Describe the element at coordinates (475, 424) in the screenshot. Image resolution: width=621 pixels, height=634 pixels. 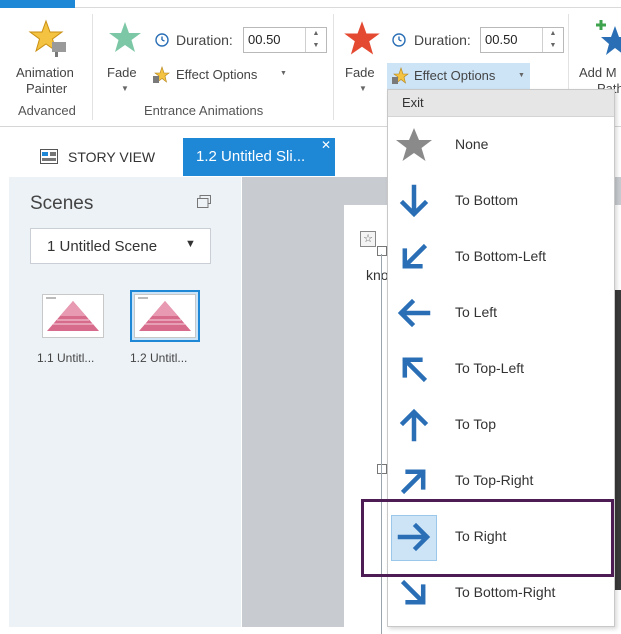
I see `menu-item-label: To Top` at that location.